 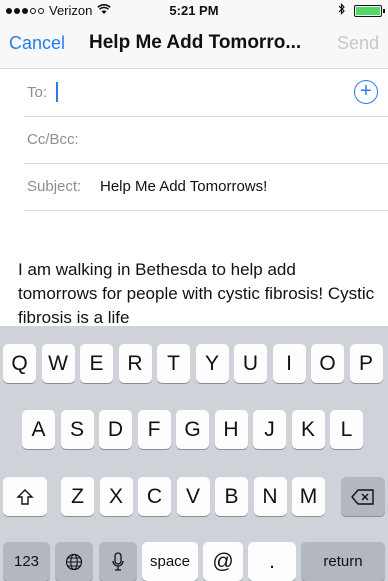 I want to click on key-p: P, so click(x=366, y=363).